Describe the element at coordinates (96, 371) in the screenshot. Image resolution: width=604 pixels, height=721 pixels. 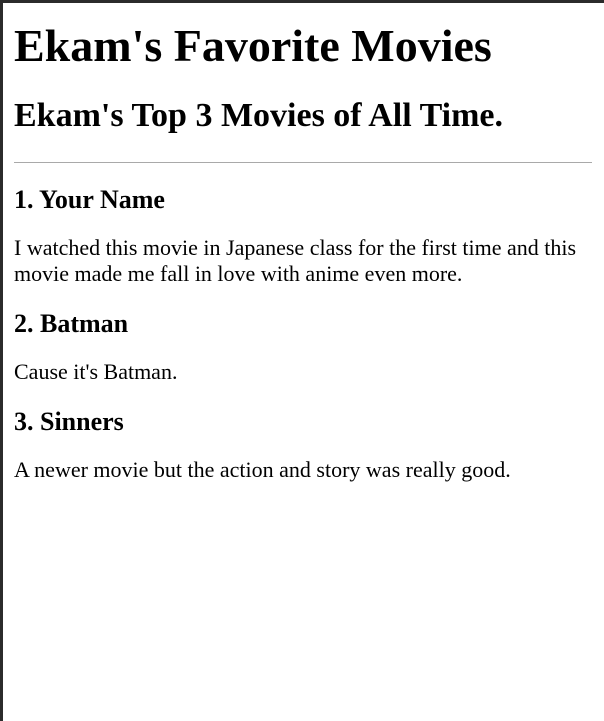
I see `movie-description: Cause it's Batman.` at that location.